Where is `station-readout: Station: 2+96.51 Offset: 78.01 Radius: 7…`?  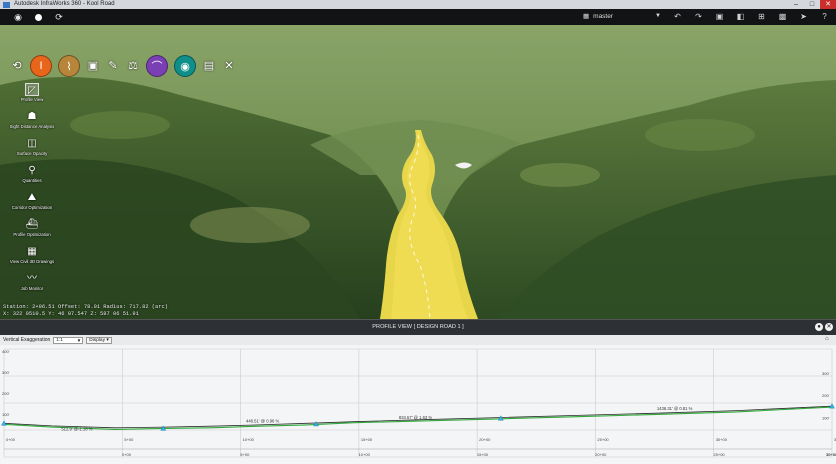 station-readout: Station: 2+96.51 Offset: 78.01 Radius: 7… is located at coordinates (85, 307).